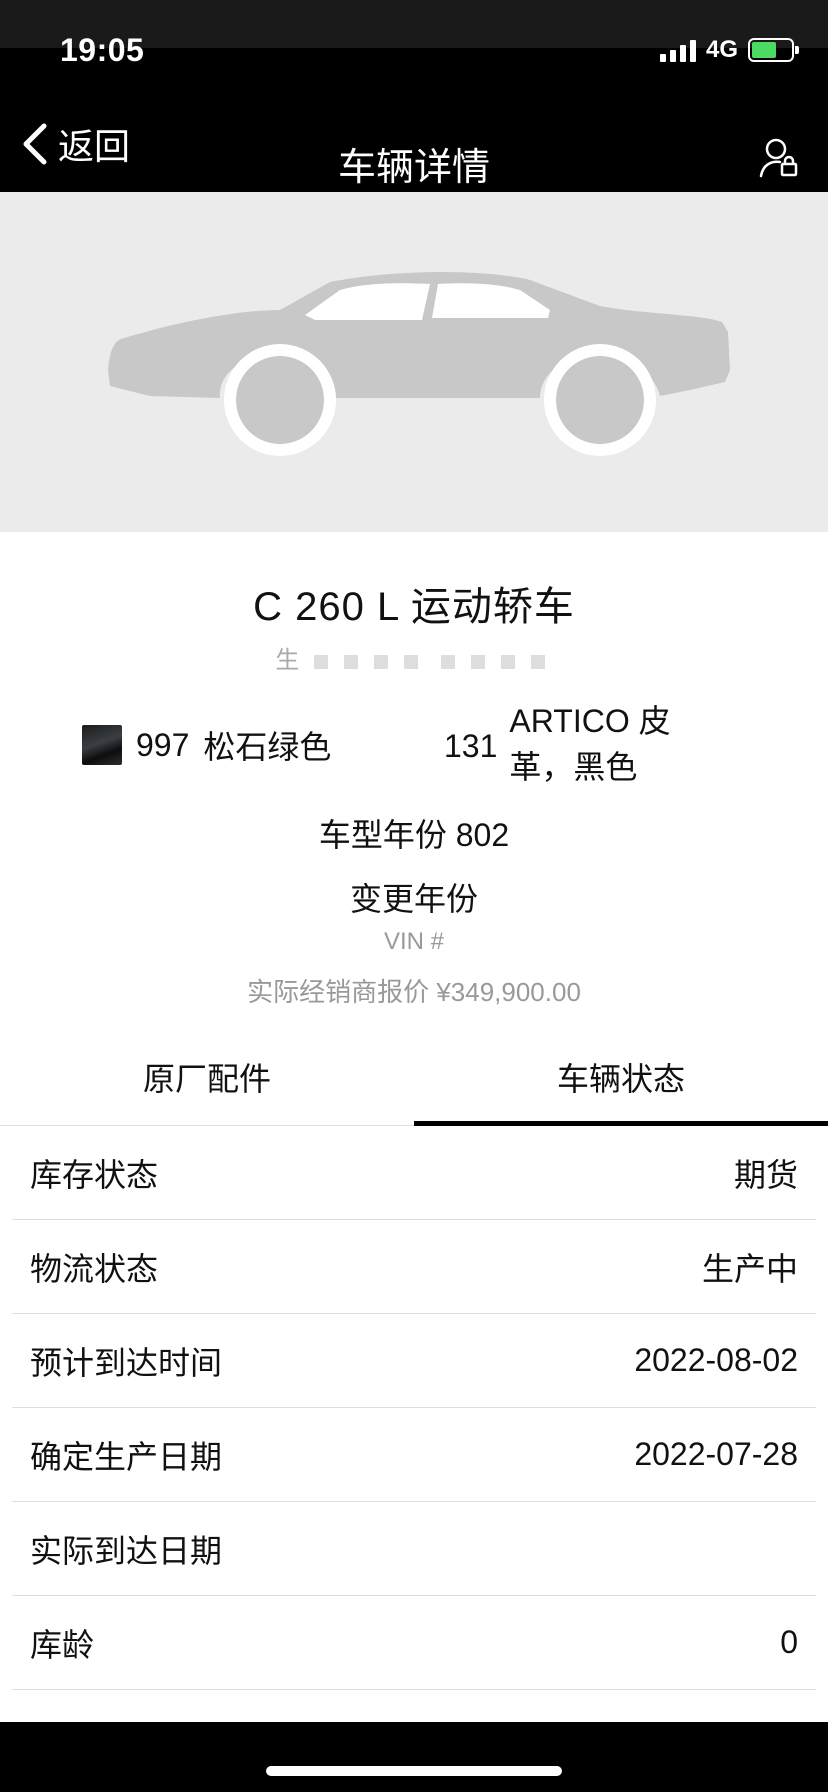  What do you see at coordinates (471, 746) in the screenshot?
I see `upholstery-code: 131` at bounding box center [471, 746].